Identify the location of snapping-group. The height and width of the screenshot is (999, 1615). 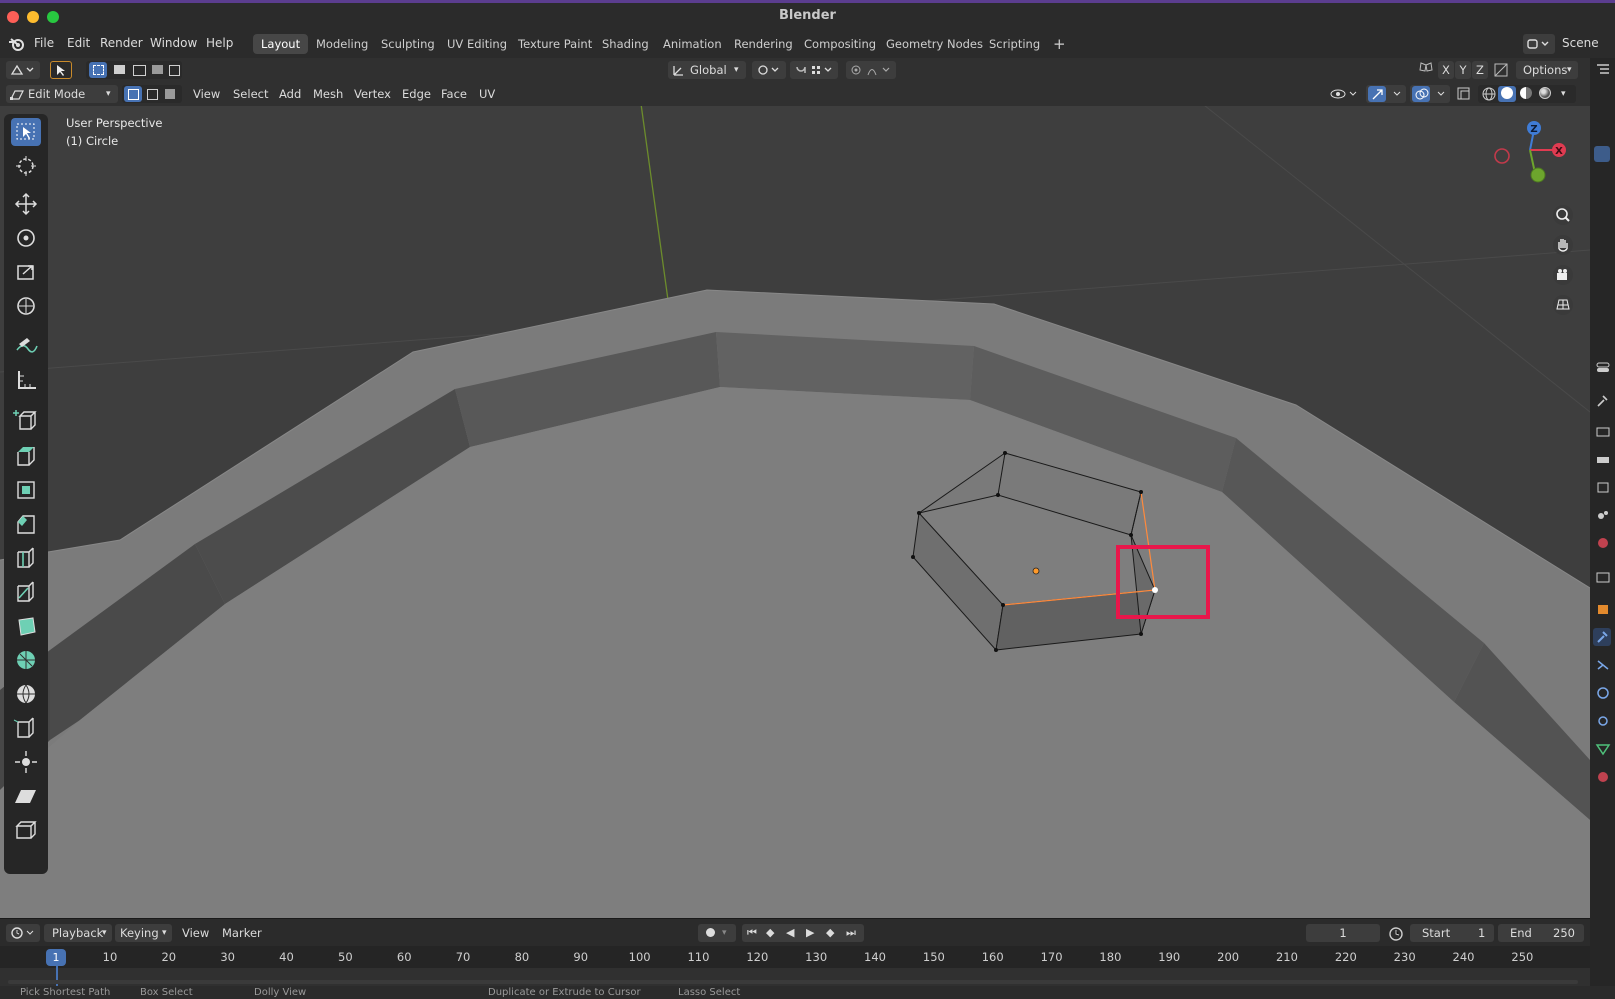
(814, 70).